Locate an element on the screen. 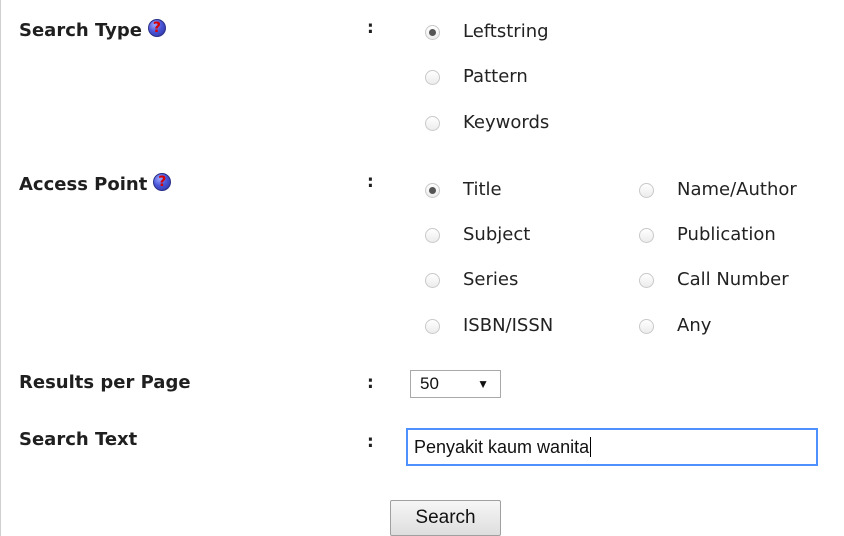 This screenshot has height=536, width=844. option-label: Keywords is located at coordinates (506, 122).